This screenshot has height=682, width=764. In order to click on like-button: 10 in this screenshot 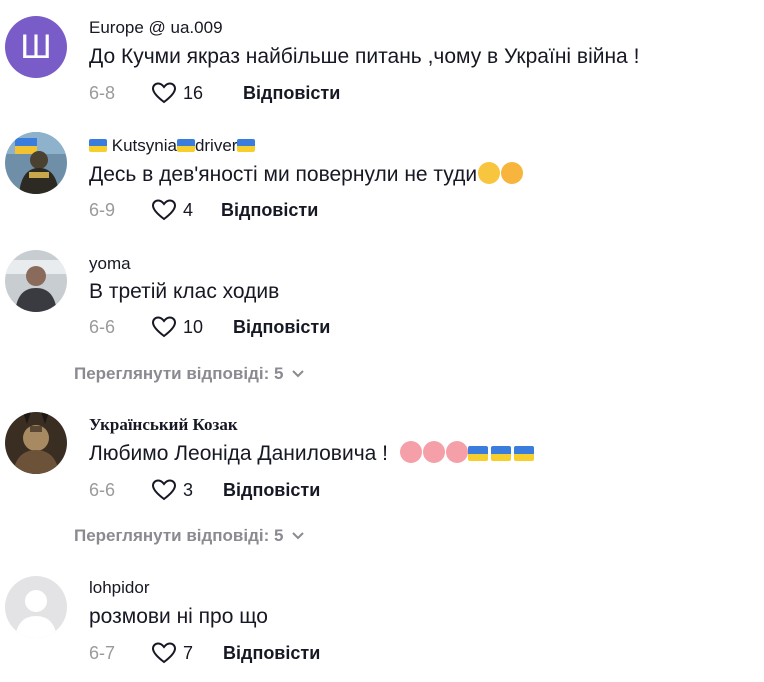, I will do `click(177, 327)`.